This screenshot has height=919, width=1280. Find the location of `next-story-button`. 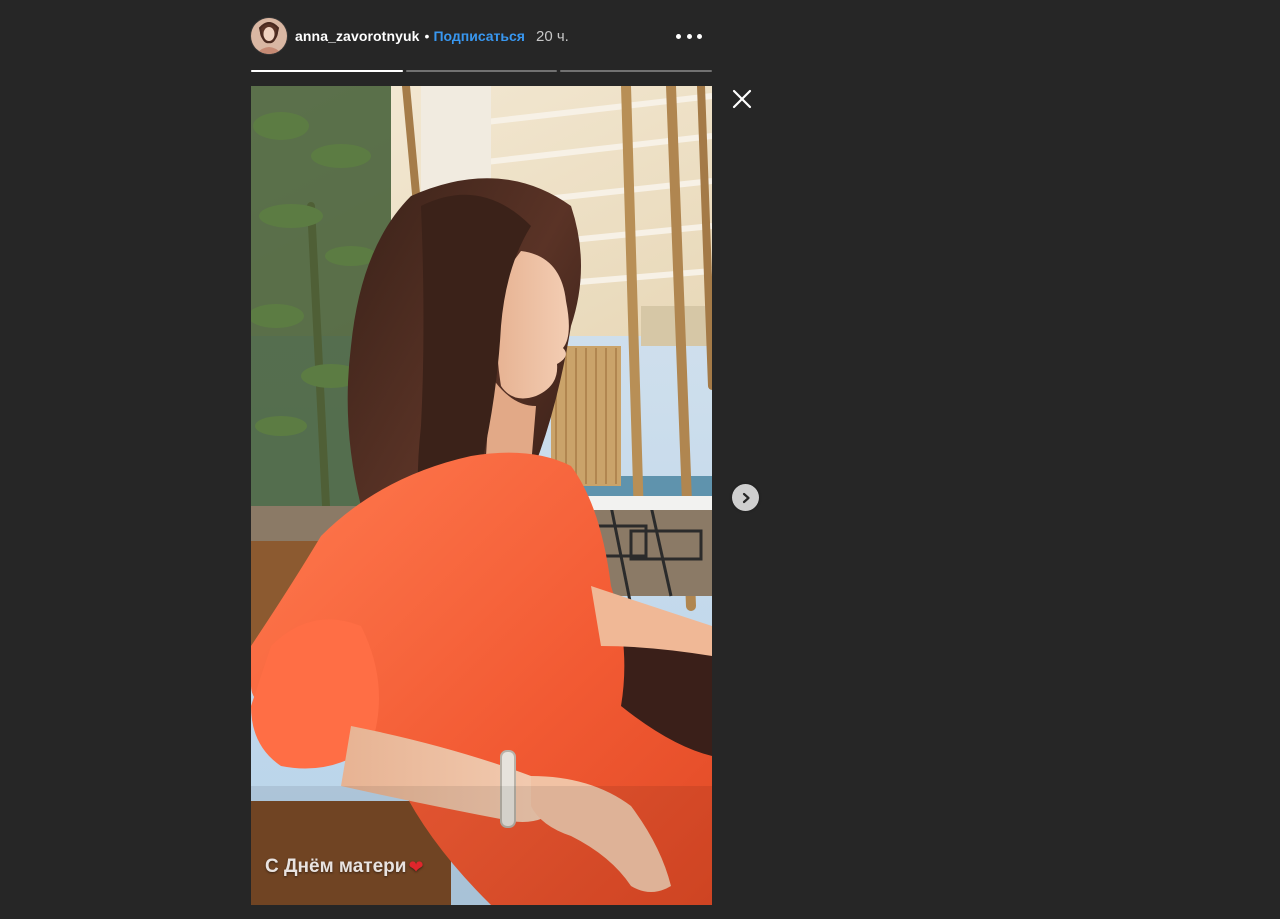

next-story-button is located at coordinates (745, 497).